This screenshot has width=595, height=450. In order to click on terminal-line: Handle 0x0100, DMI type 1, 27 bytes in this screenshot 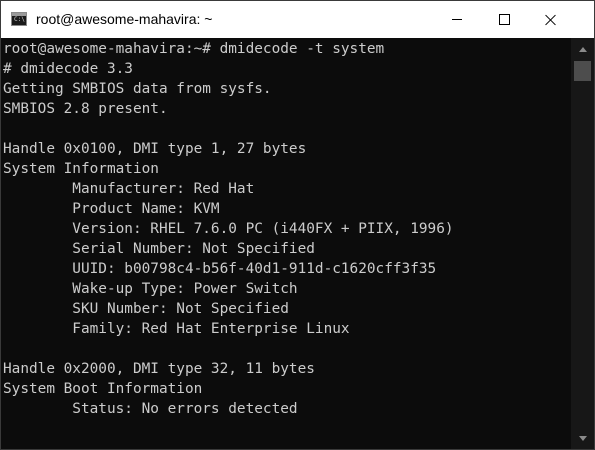, I will do `click(155, 149)`.